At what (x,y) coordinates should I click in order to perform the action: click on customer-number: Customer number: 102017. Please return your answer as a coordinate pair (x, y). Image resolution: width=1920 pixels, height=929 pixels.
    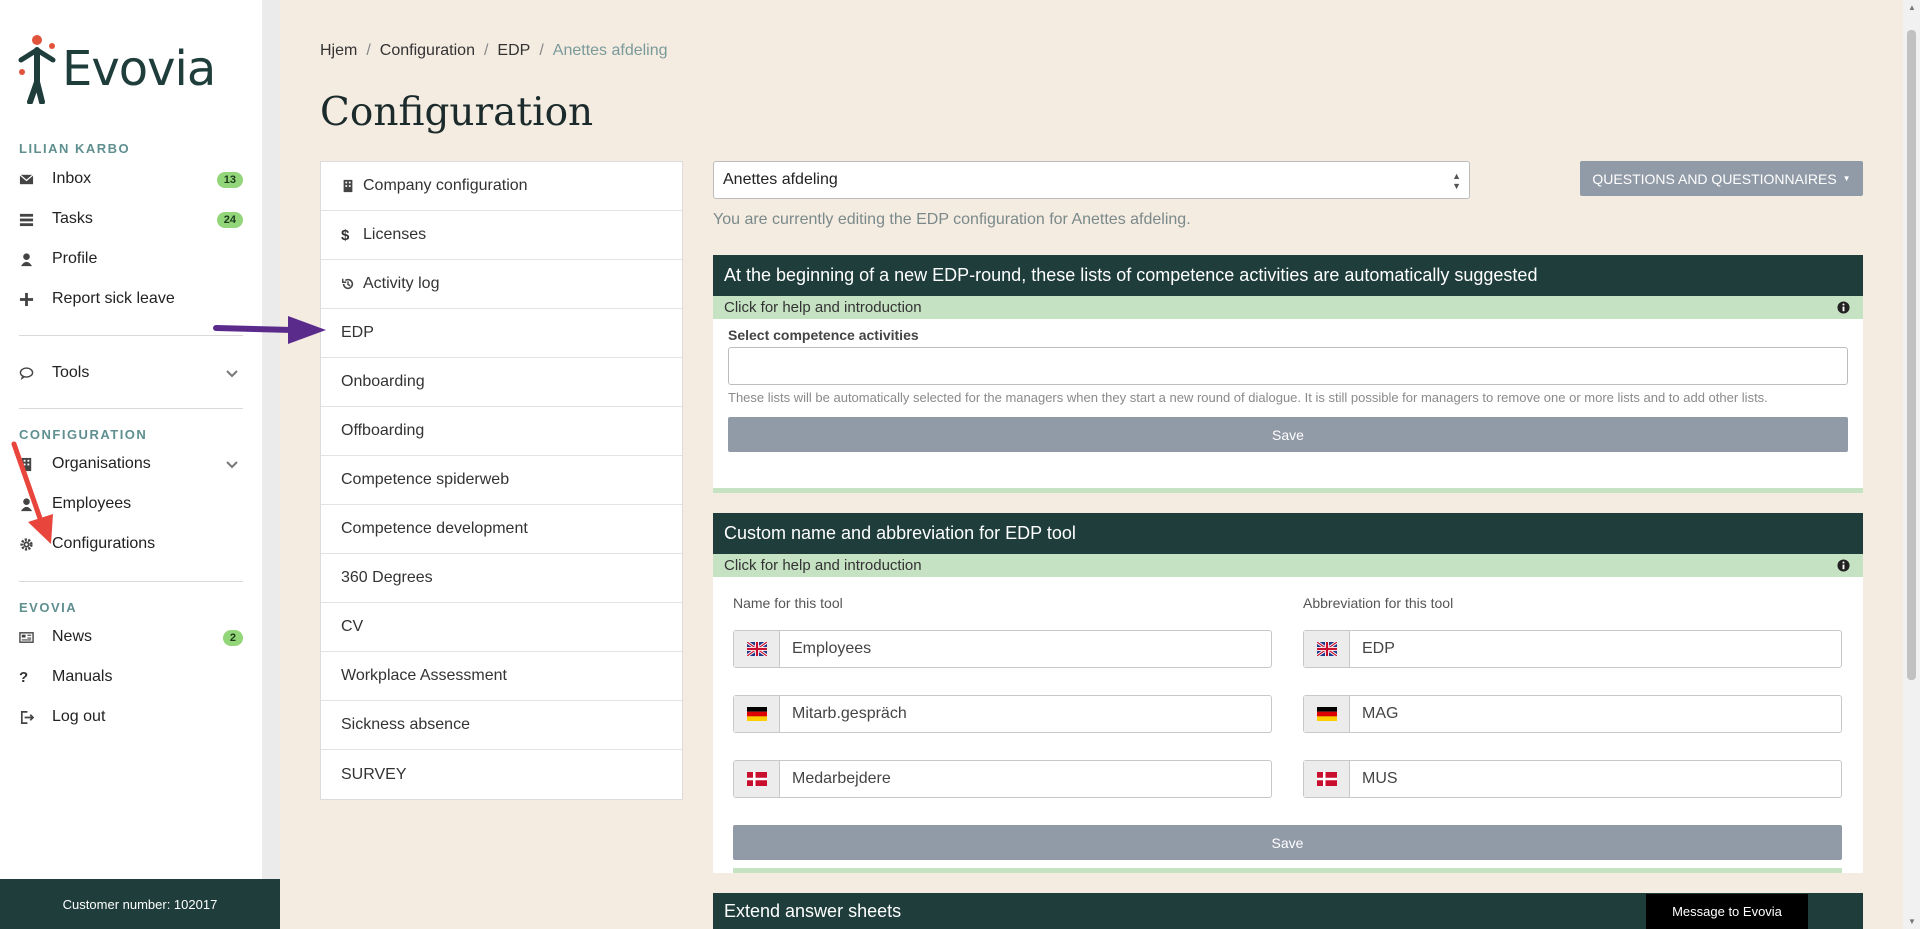
    Looking at the image, I should click on (140, 904).